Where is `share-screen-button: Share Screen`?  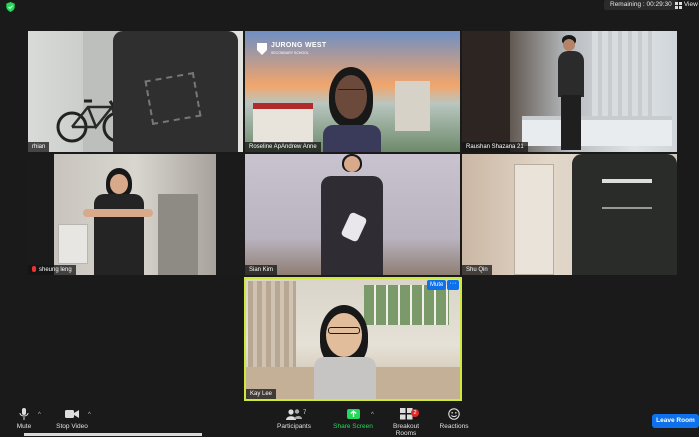
share-screen-button: Share Screen is located at coordinates (353, 419).